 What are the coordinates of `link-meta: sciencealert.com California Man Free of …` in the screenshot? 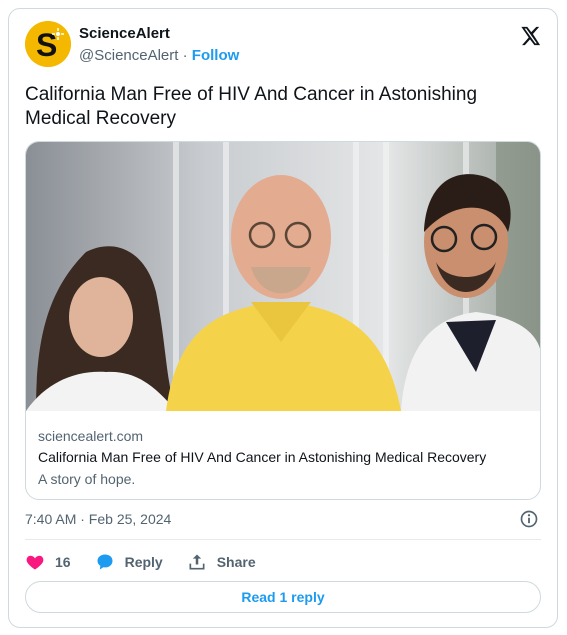 It's located at (286, 458).